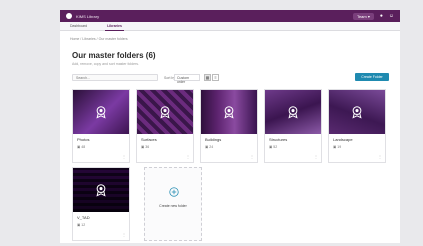 This screenshot has width=423, height=246. What do you see at coordinates (174, 192) in the screenshot?
I see `plus-circle-icon` at bounding box center [174, 192].